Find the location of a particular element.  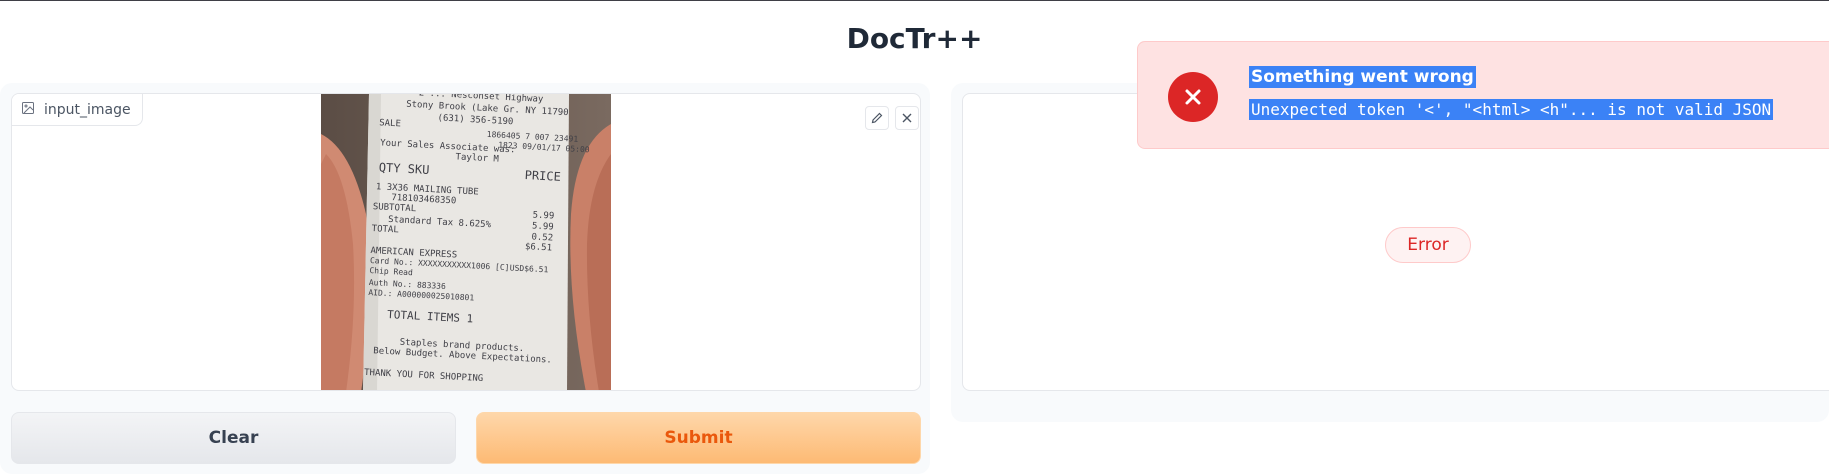

error-status-badge: Error is located at coordinates (1428, 245).